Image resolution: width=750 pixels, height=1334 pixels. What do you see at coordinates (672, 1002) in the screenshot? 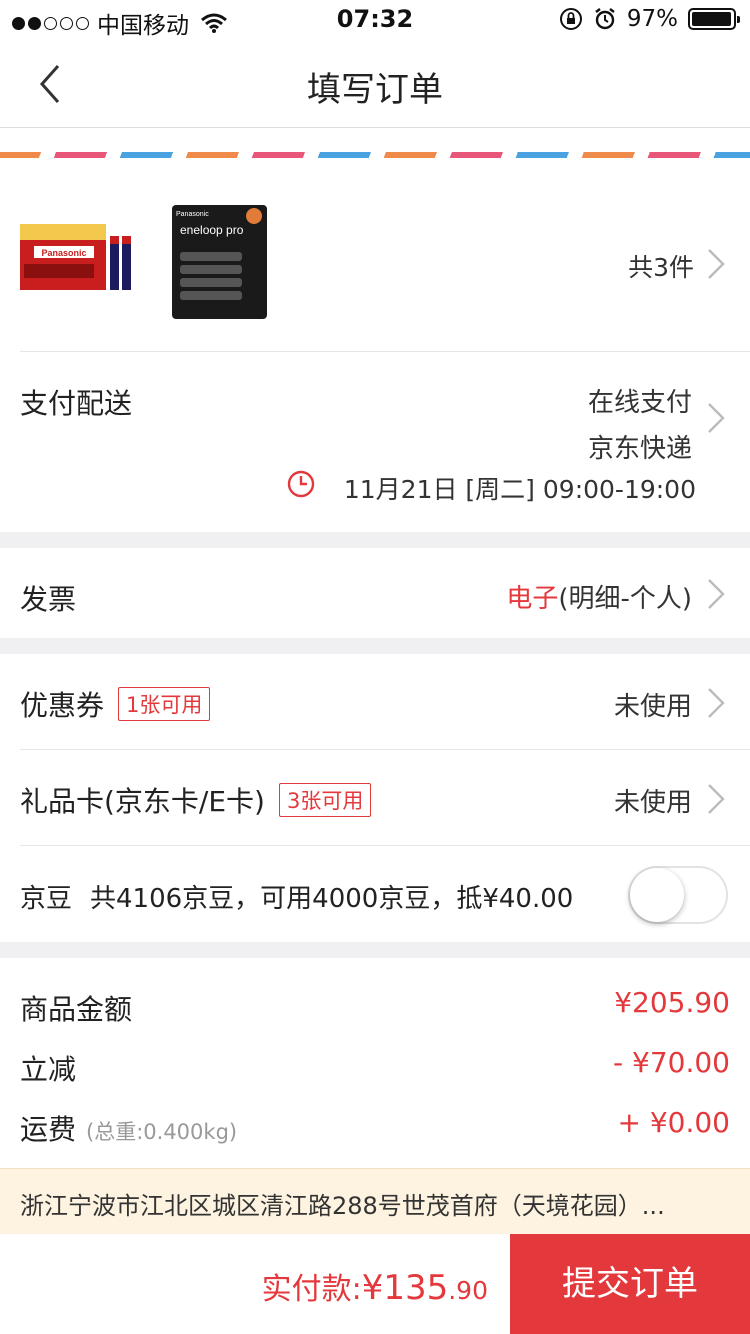
I see `goods-amount-value: ¥205.90` at bounding box center [672, 1002].